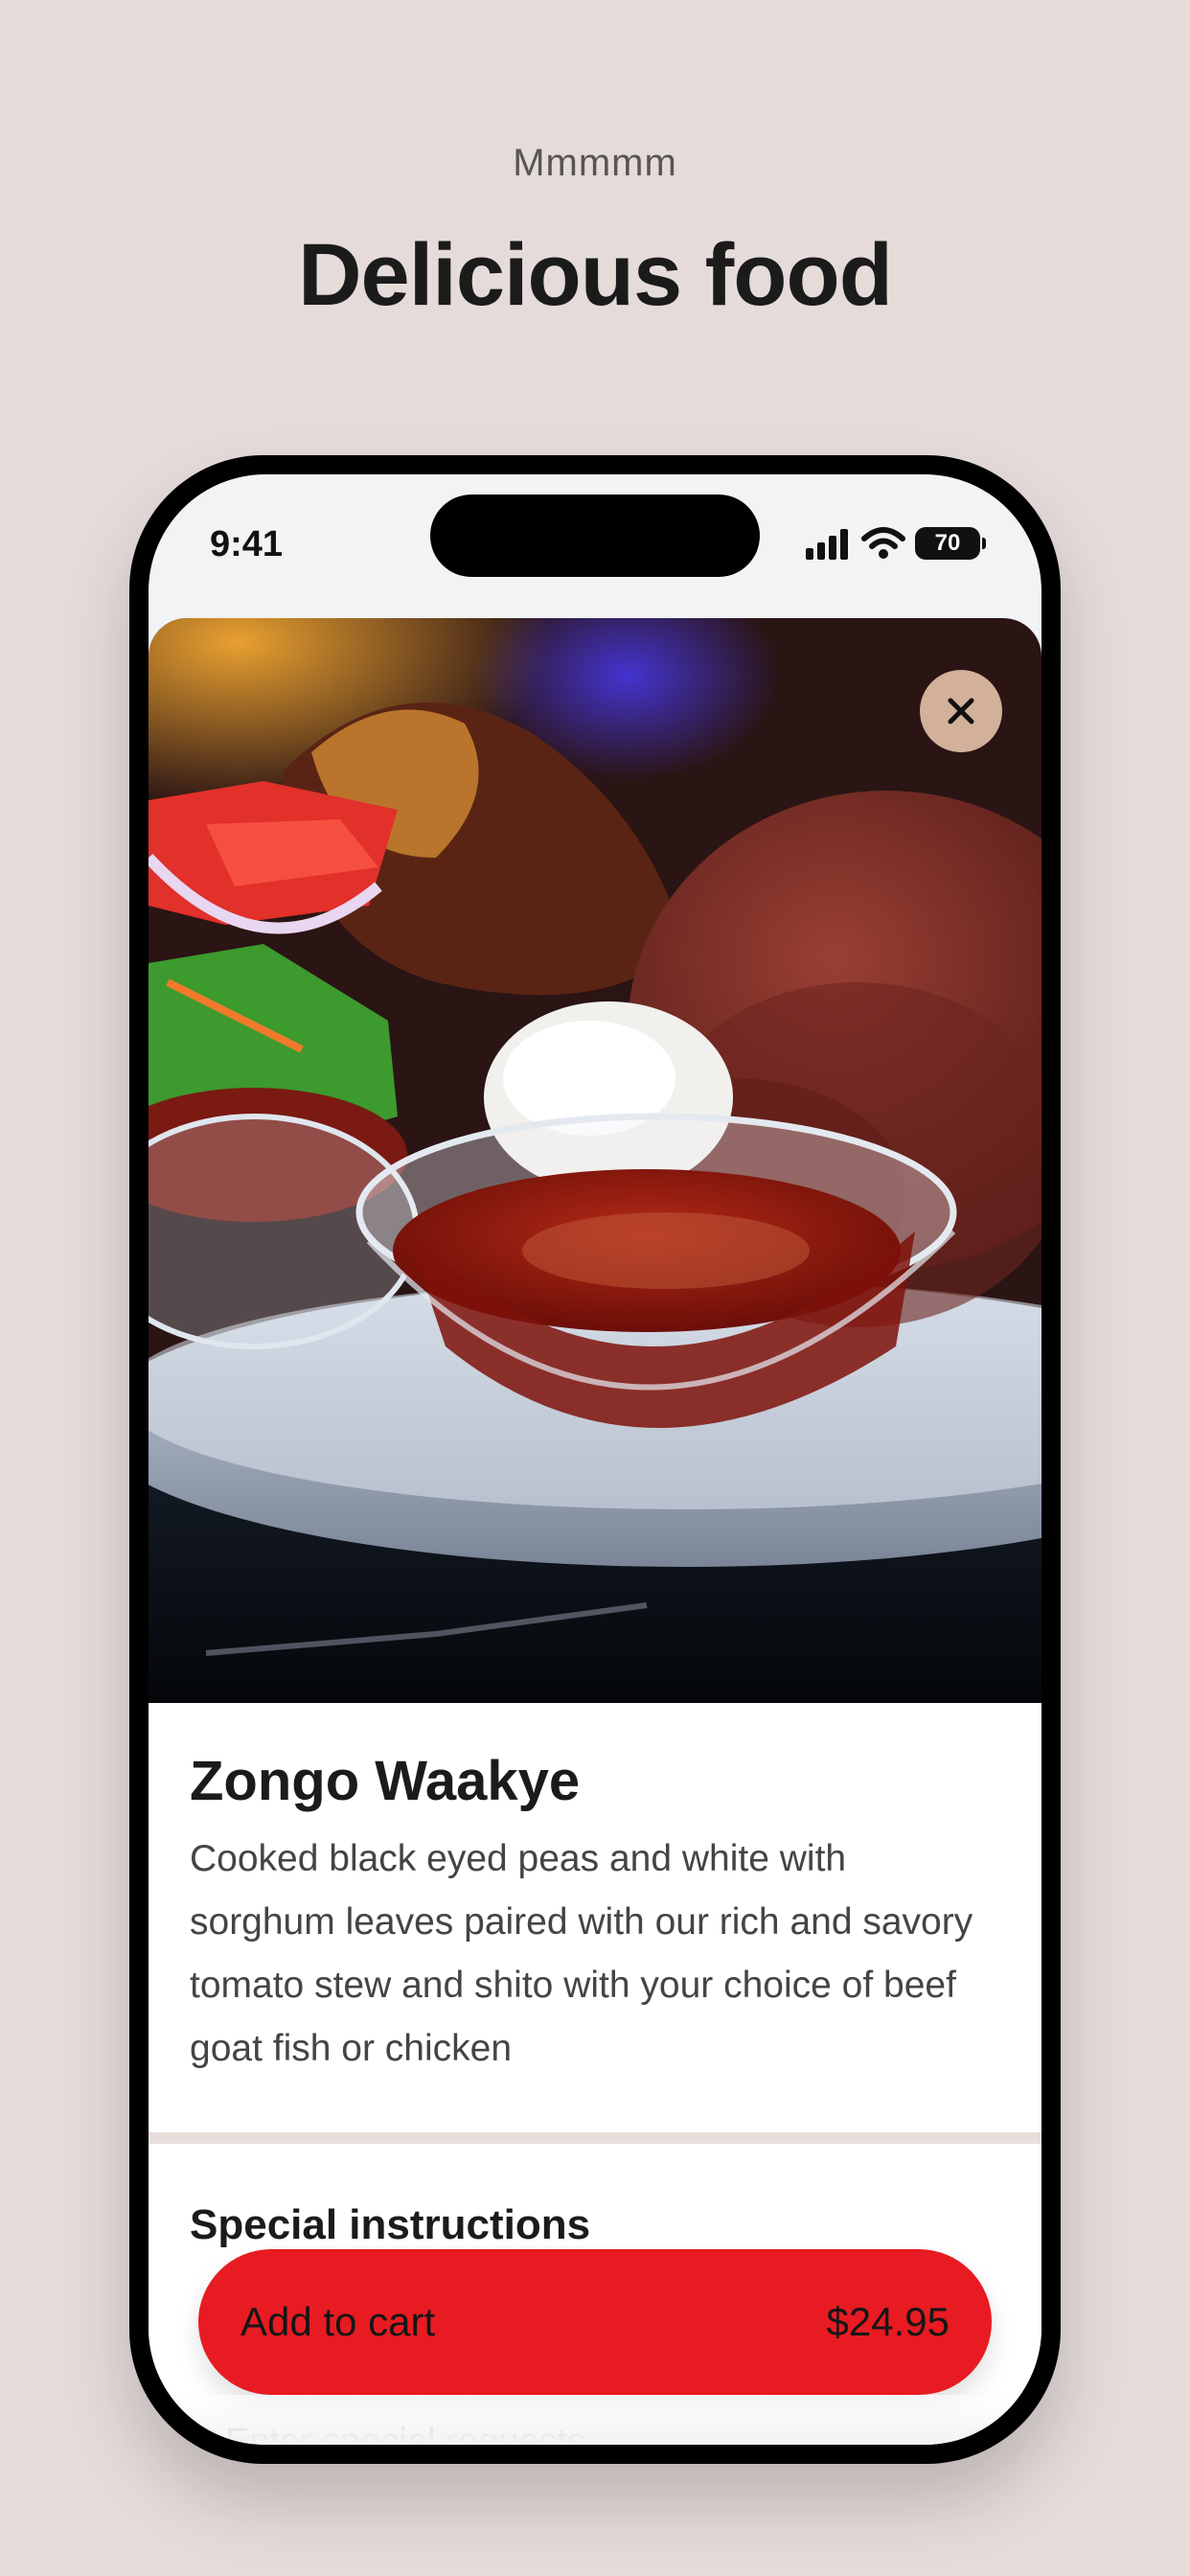 Image resolution: width=1190 pixels, height=2576 pixels. What do you see at coordinates (595, 2420) in the screenshot?
I see `bottom-fade` at bounding box center [595, 2420].